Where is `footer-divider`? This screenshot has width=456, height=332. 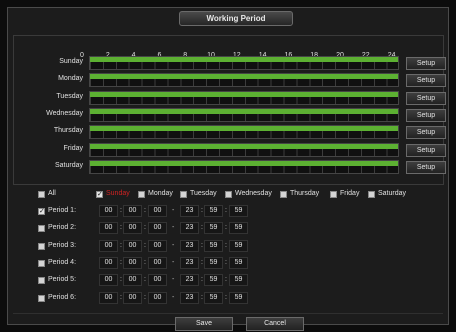 footer-divider is located at coordinates (228, 313).